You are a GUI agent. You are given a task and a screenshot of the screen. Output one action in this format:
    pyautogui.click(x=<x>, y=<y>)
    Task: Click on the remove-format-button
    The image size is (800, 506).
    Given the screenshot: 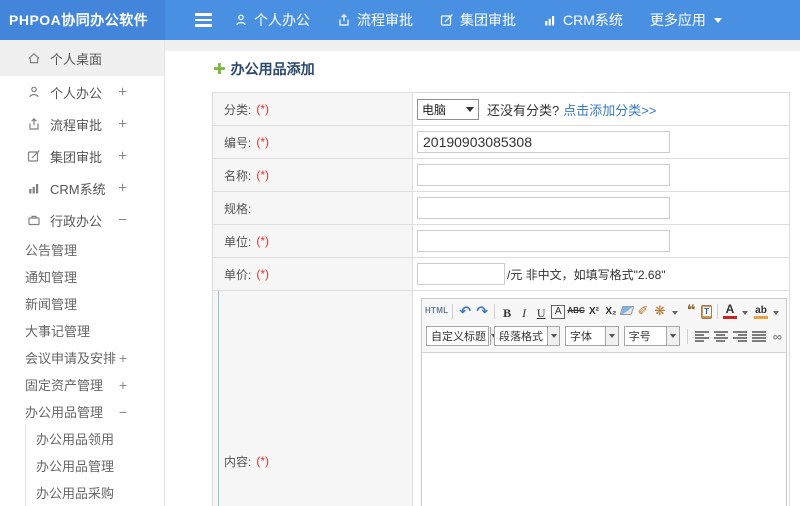 What is the action you would take?
    pyautogui.click(x=627, y=310)
    